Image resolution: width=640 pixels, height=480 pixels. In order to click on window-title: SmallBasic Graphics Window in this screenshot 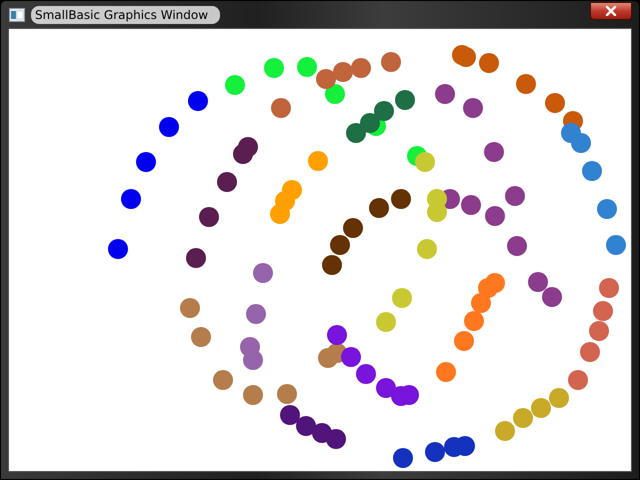, I will do `click(125, 15)`.